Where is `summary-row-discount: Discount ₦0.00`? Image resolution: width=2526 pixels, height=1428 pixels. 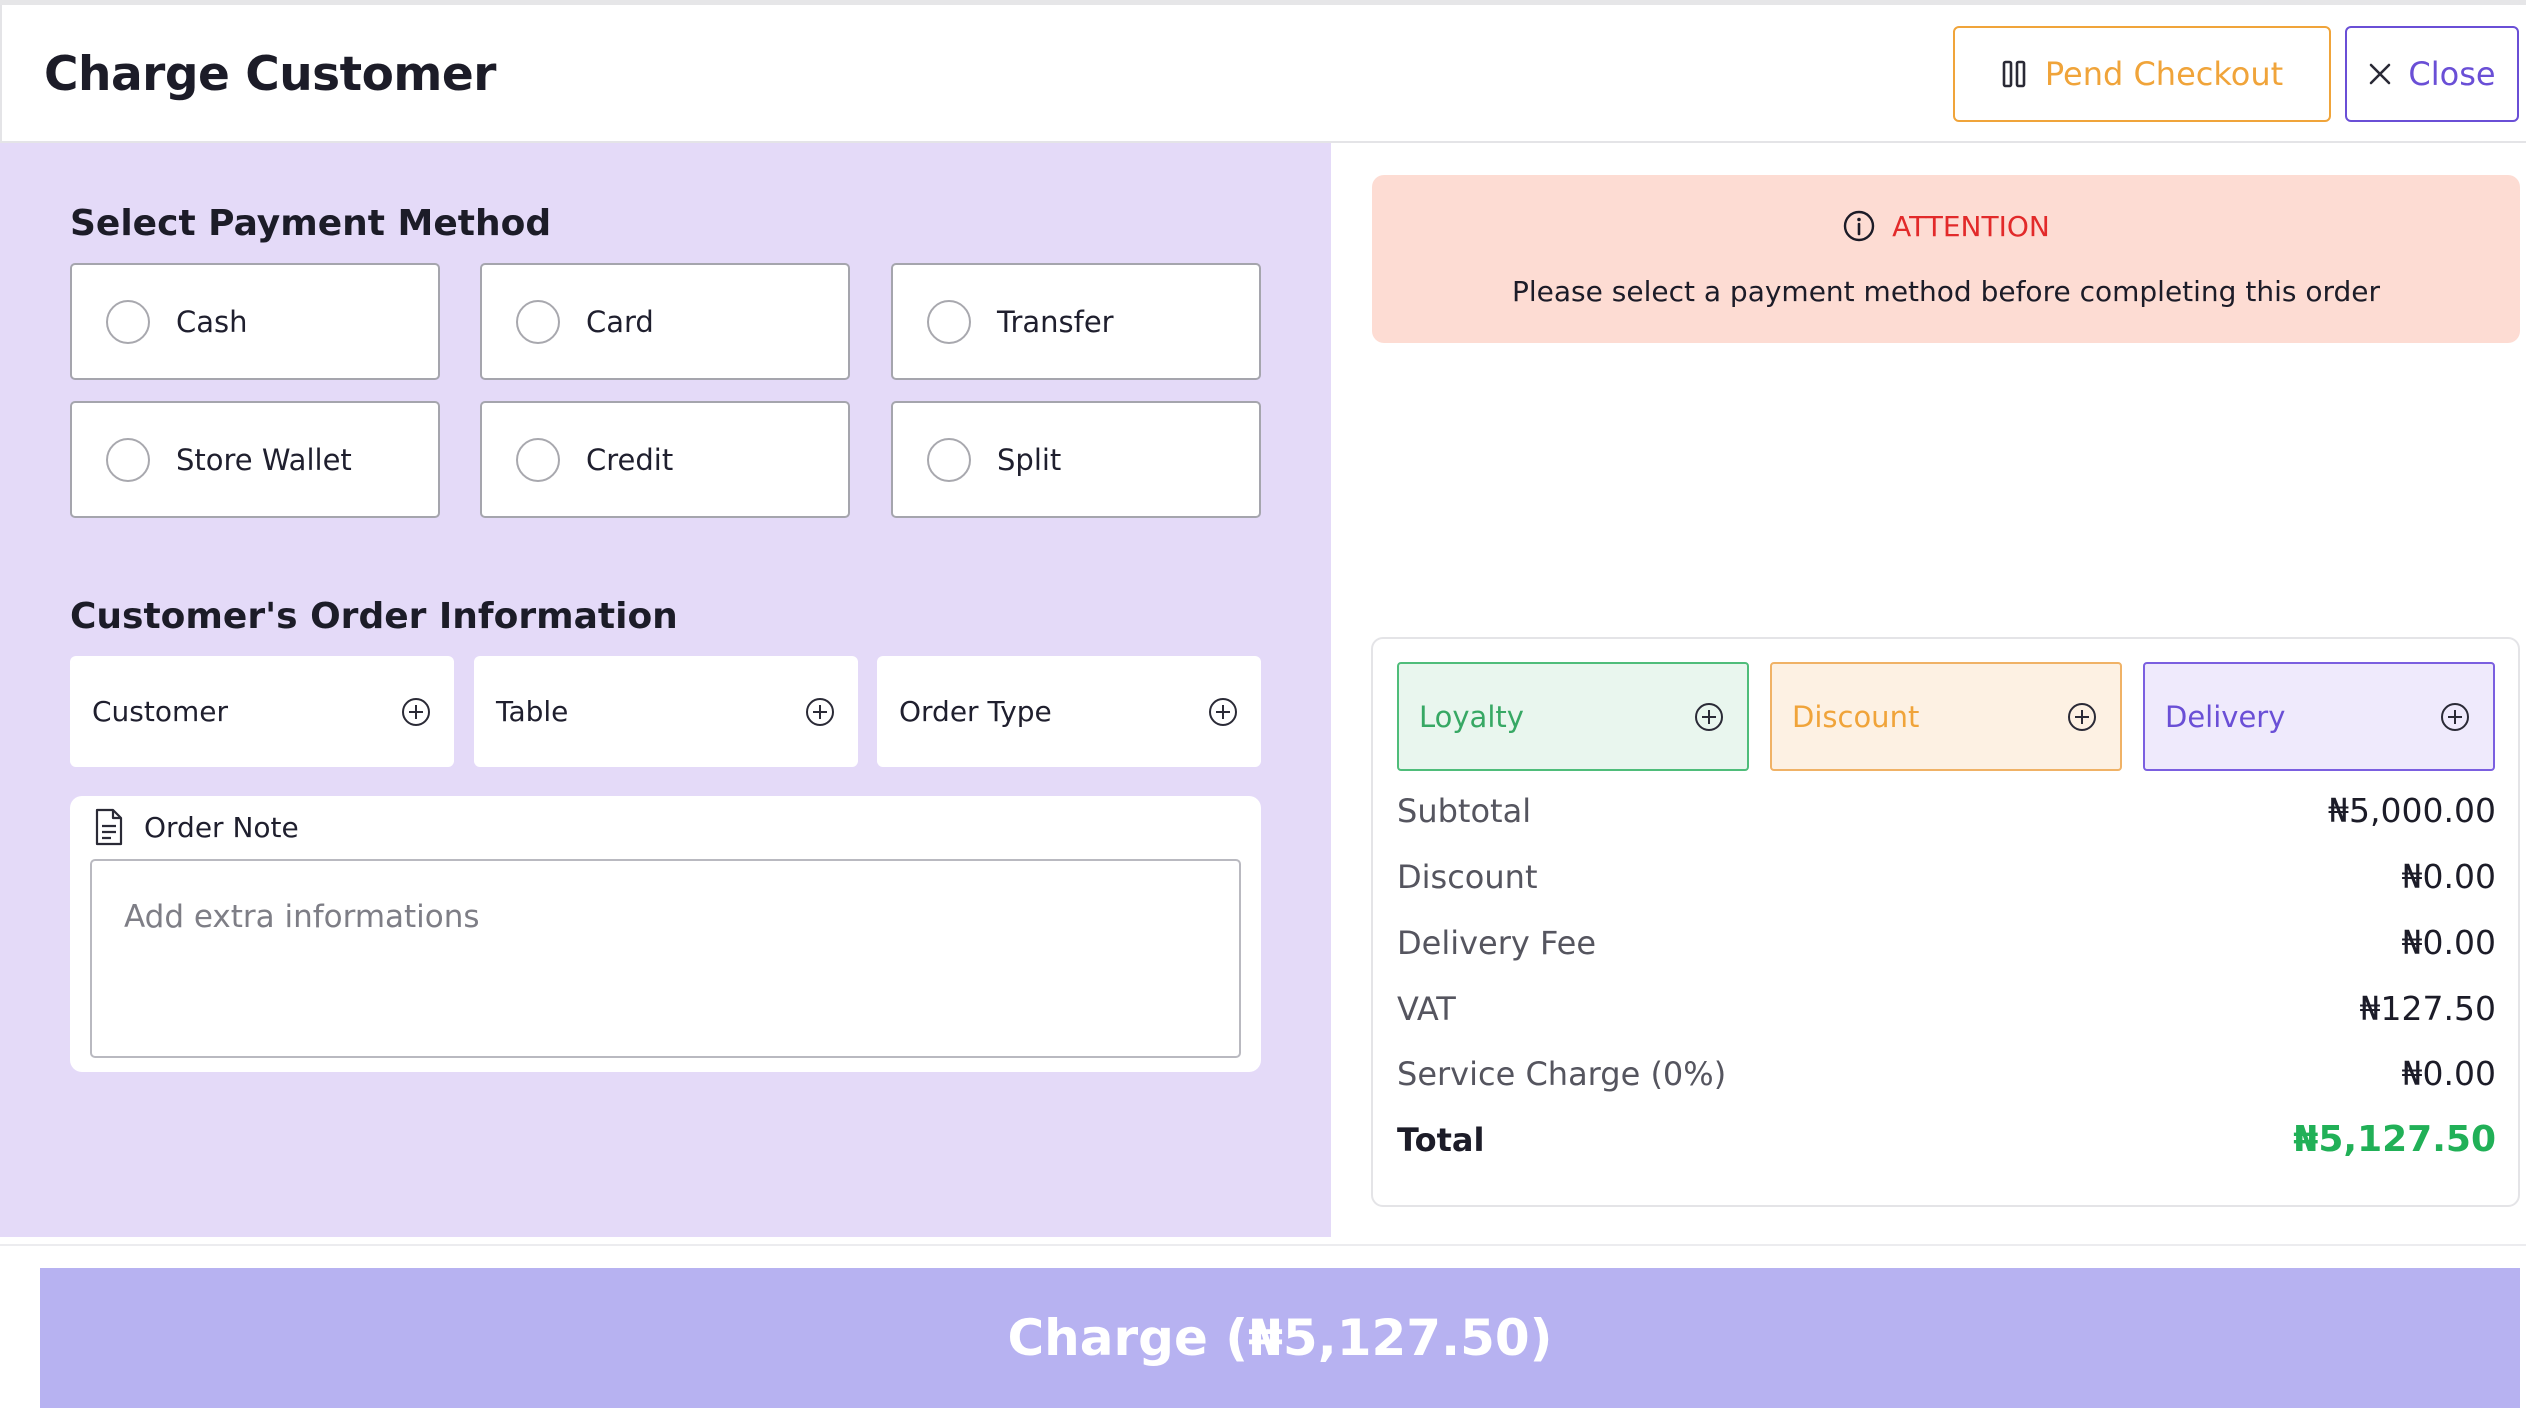
summary-row-discount: Discount ₦0.00 is located at coordinates (1946, 876).